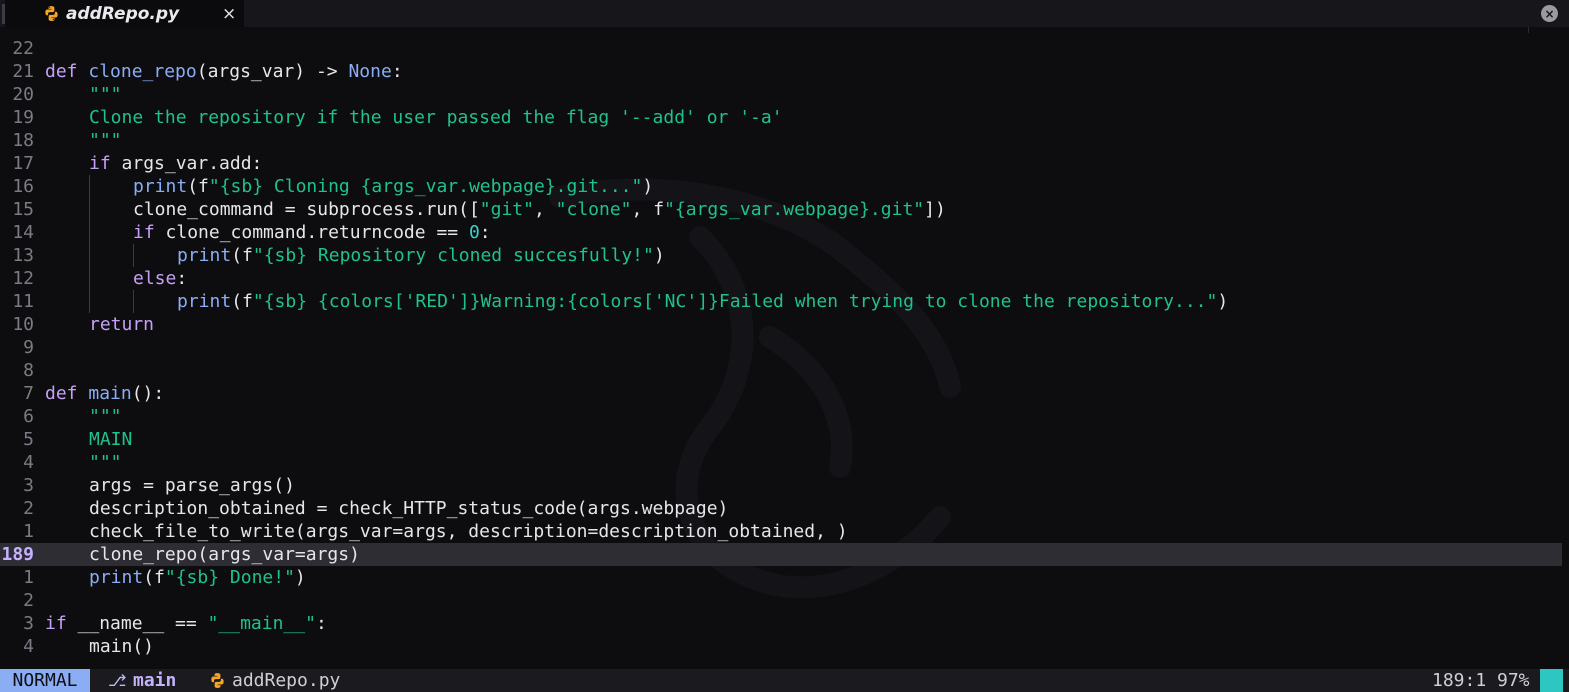 This screenshot has height=692, width=1569. I want to click on code-token: return, so click(122, 324).